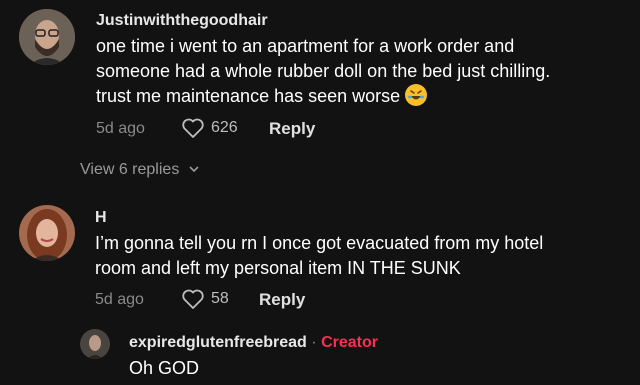 The image size is (640, 385). Describe the element at coordinates (416, 95) in the screenshot. I see `rolling-laughing-emoji-icon` at that location.